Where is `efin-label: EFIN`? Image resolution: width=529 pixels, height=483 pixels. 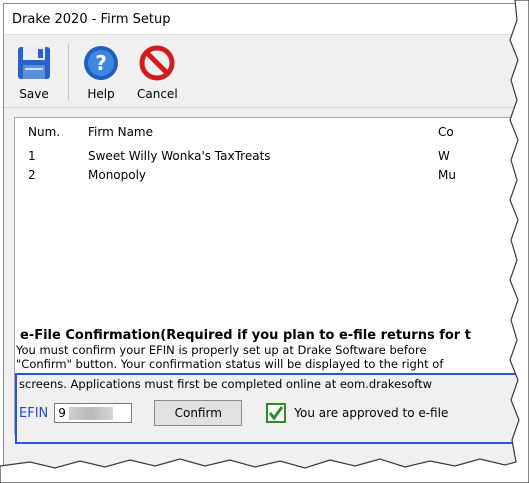
efin-label: EFIN is located at coordinates (34, 413).